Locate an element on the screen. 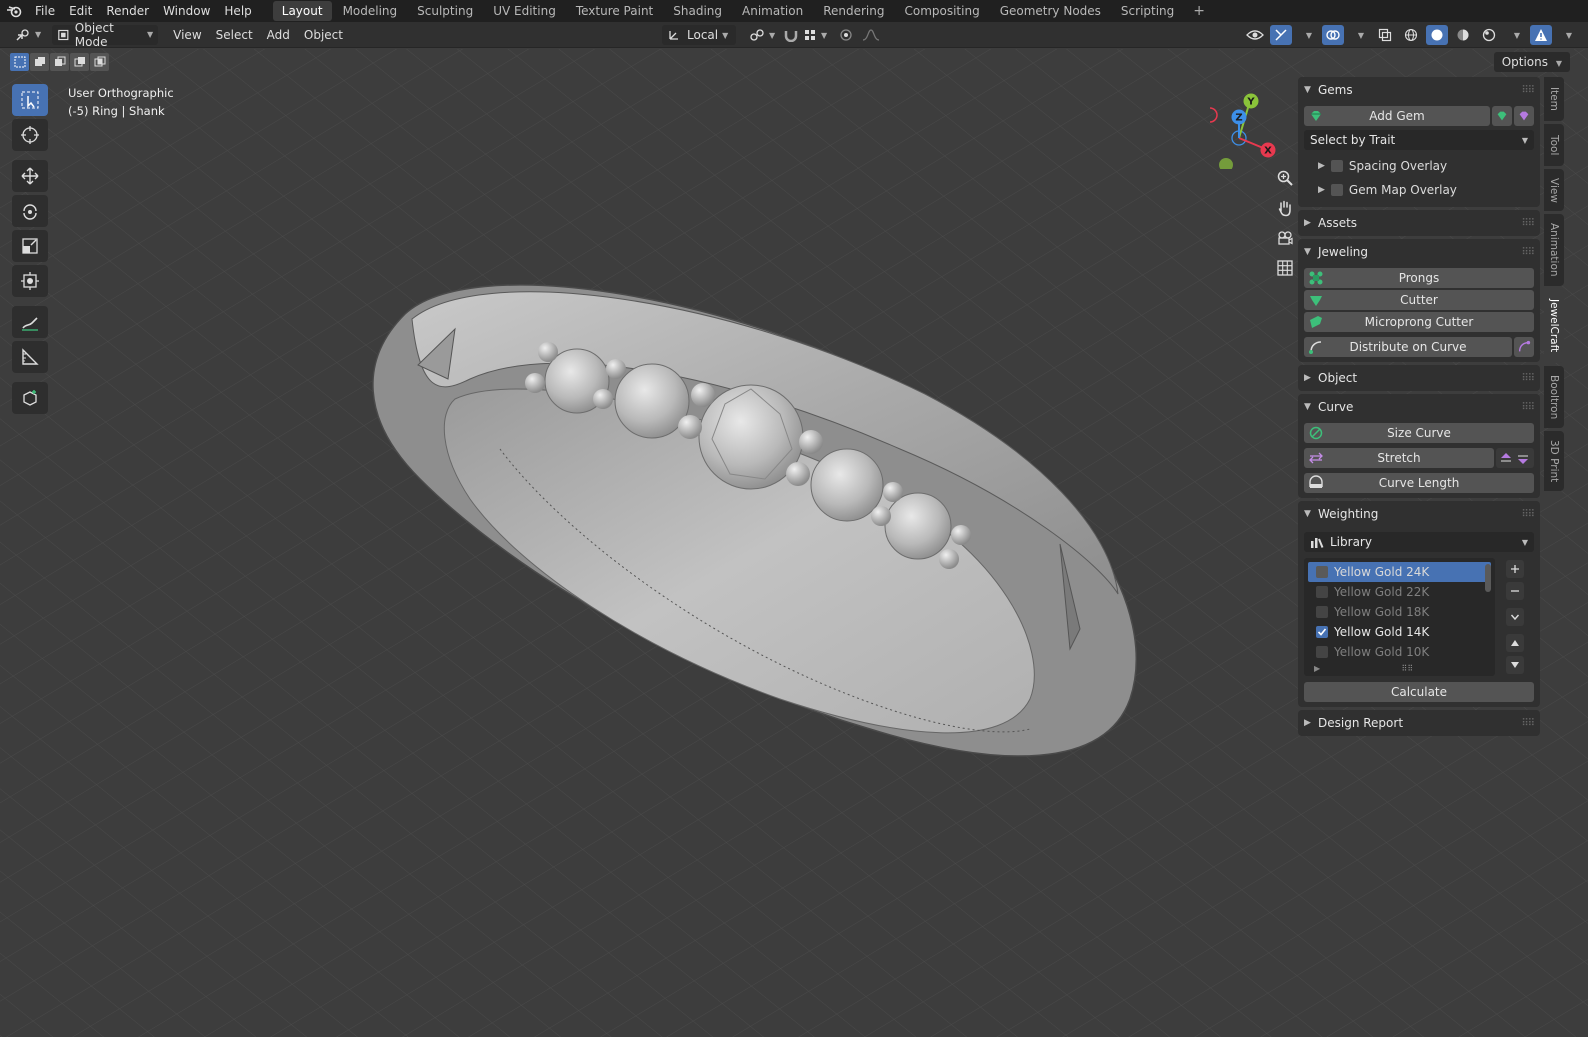  editor-type-button: ▼ is located at coordinates (28, 35).